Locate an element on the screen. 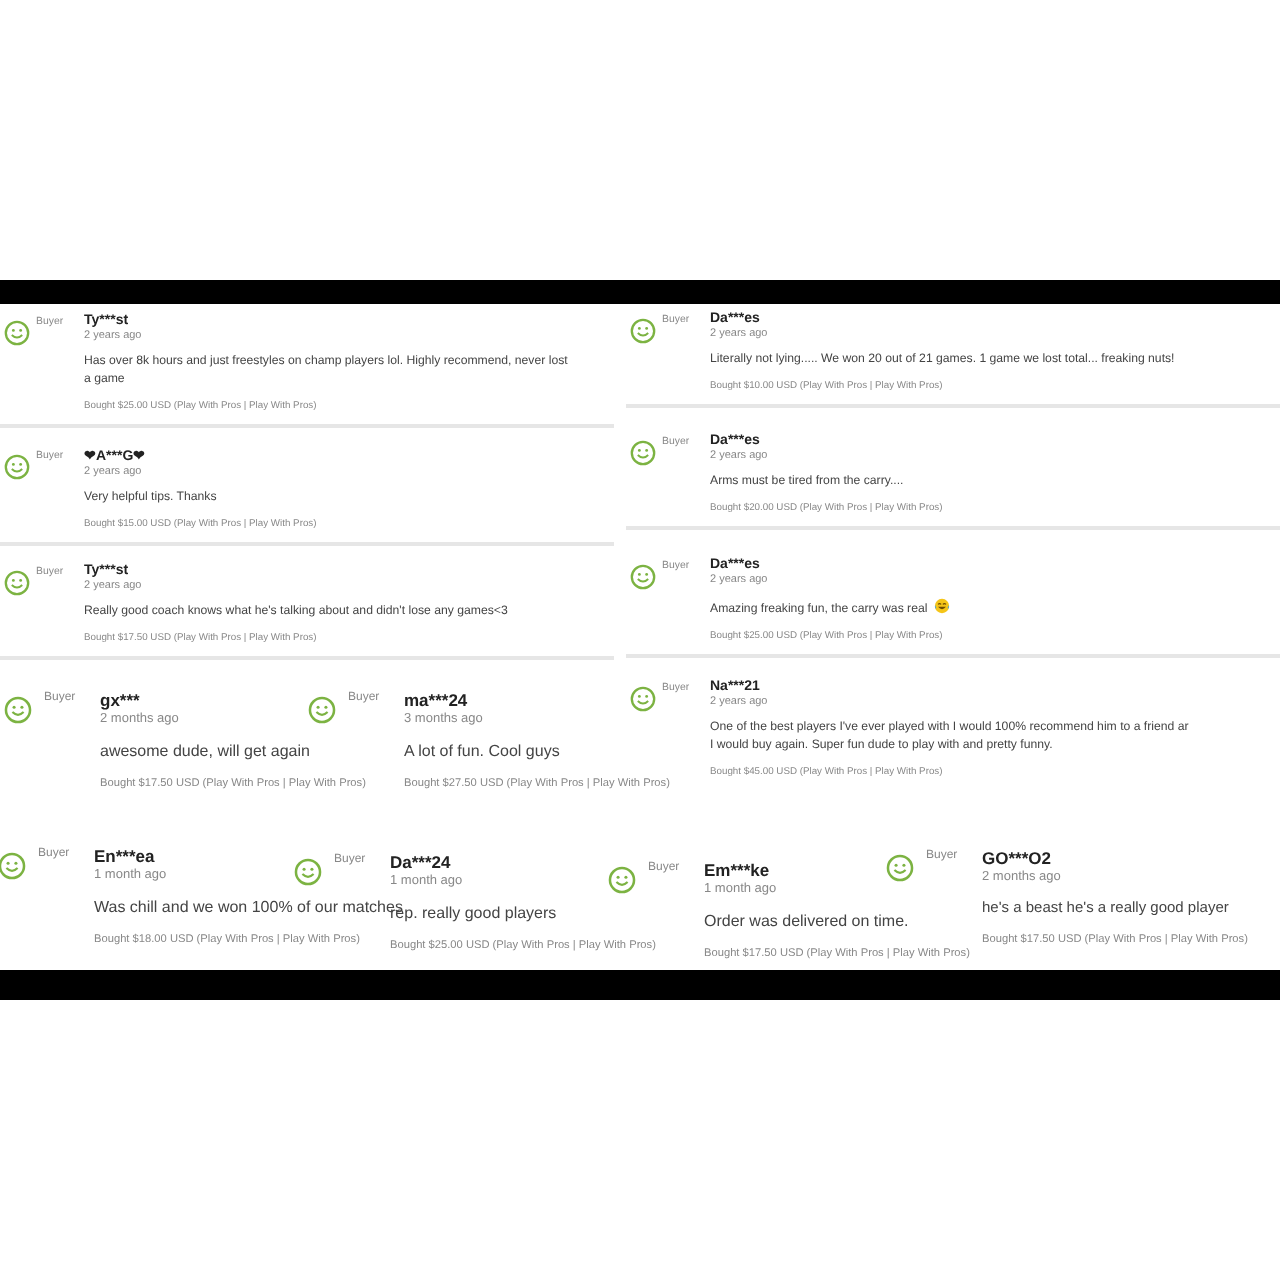 The height and width of the screenshot is (1280, 1280). reviewer-name: gx*** is located at coordinates (120, 700).